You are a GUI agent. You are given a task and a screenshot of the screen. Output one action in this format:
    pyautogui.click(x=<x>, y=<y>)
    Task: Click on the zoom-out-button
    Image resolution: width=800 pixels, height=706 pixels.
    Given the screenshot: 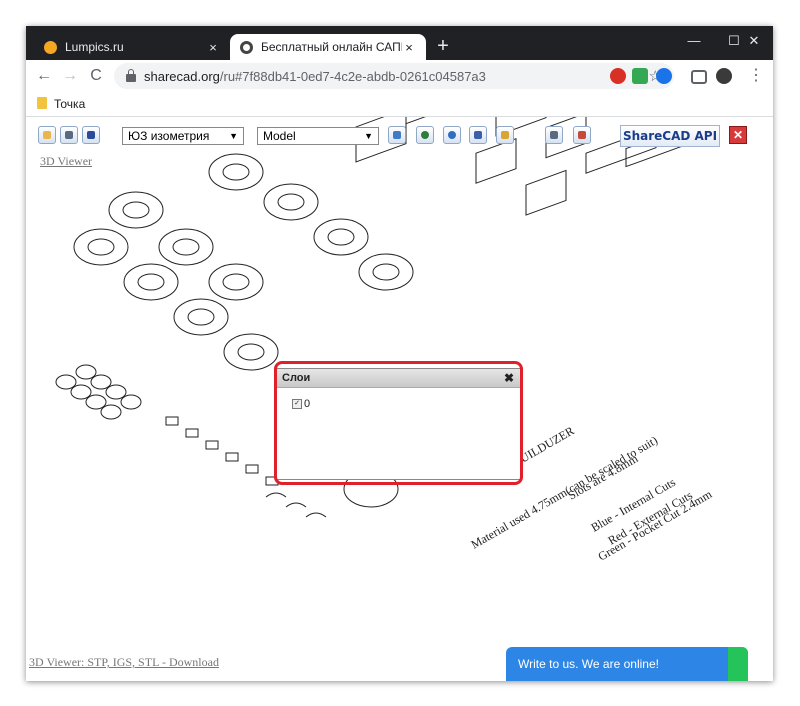 What is the action you would take?
    pyautogui.click(x=452, y=135)
    